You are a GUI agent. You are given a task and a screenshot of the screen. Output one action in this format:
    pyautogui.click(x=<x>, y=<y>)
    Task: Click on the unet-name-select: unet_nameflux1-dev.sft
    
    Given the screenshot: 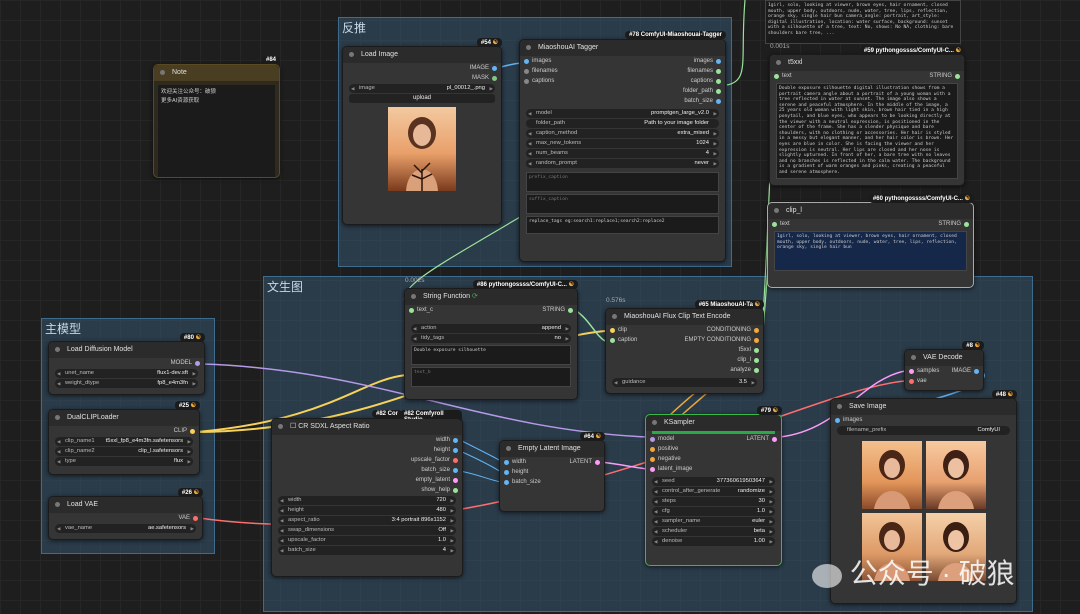 What is the action you would take?
    pyautogui.click(x=126, y=373)
    